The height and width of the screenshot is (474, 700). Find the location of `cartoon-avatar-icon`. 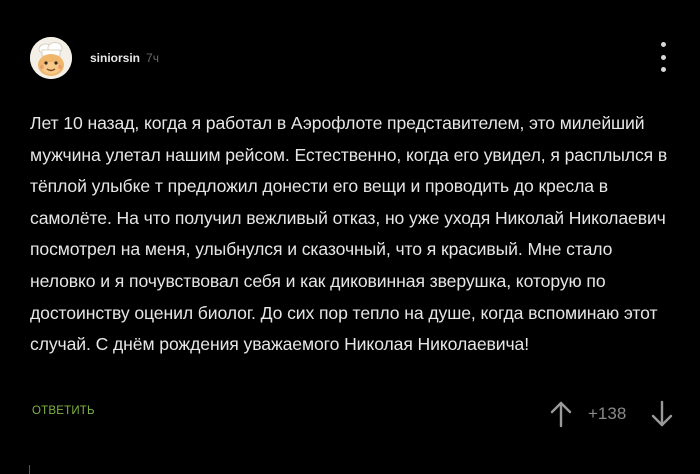

cartoon-avatar-icon is located at coordinates (51, 58).